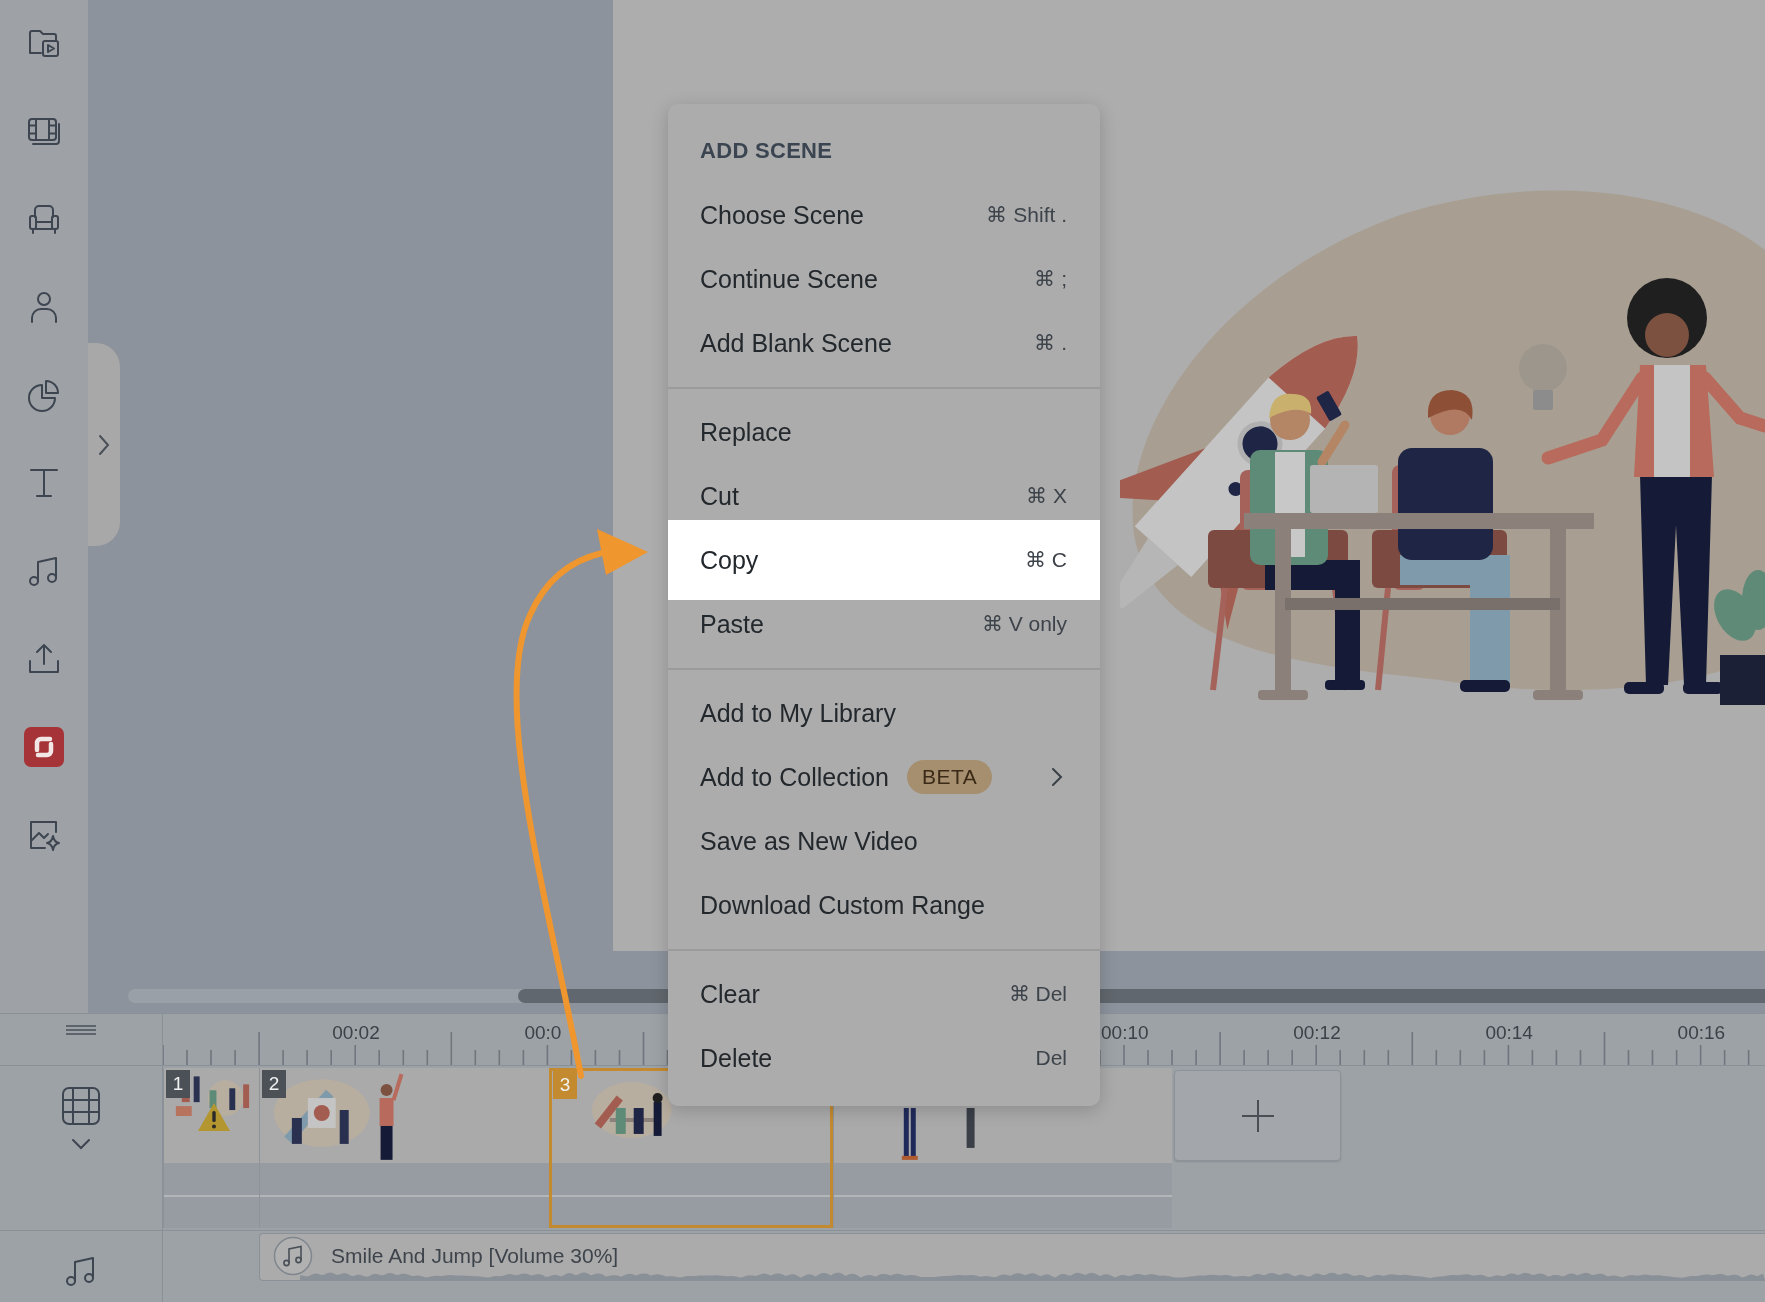 The width and height of the screenshot is (1765, 1302). I want to click on audio-title: Smile And Jump [Volume 30%], so click(475, 1256).